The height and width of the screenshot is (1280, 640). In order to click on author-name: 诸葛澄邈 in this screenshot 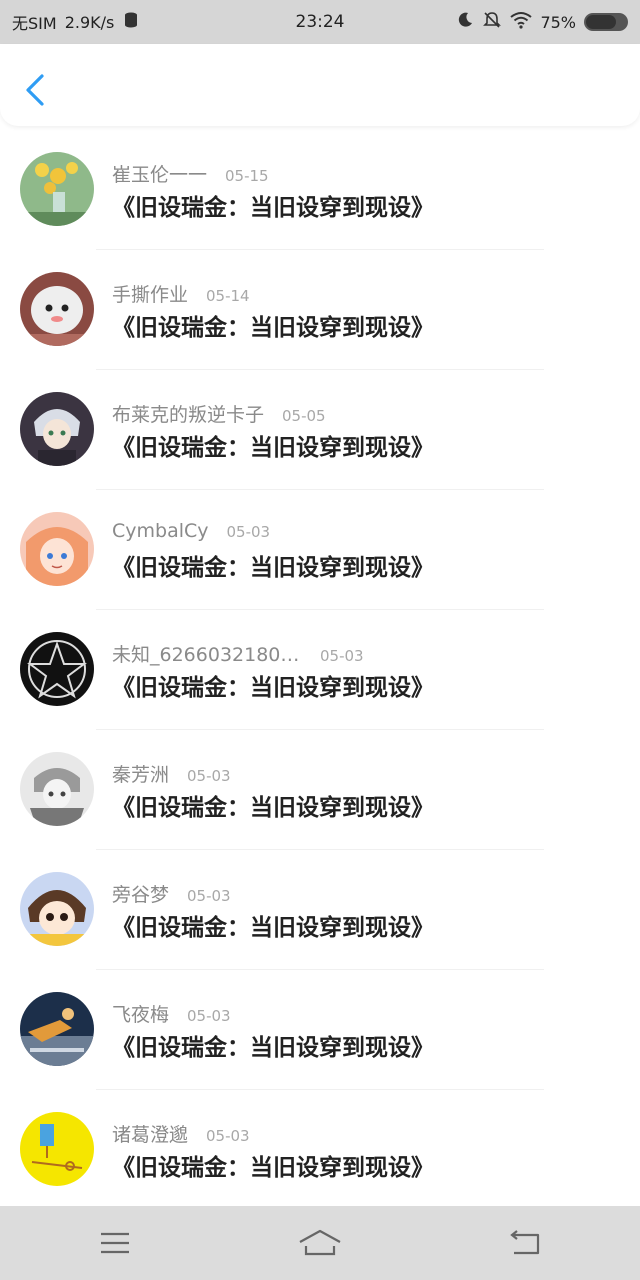, I will do `click(150, 1133)`.